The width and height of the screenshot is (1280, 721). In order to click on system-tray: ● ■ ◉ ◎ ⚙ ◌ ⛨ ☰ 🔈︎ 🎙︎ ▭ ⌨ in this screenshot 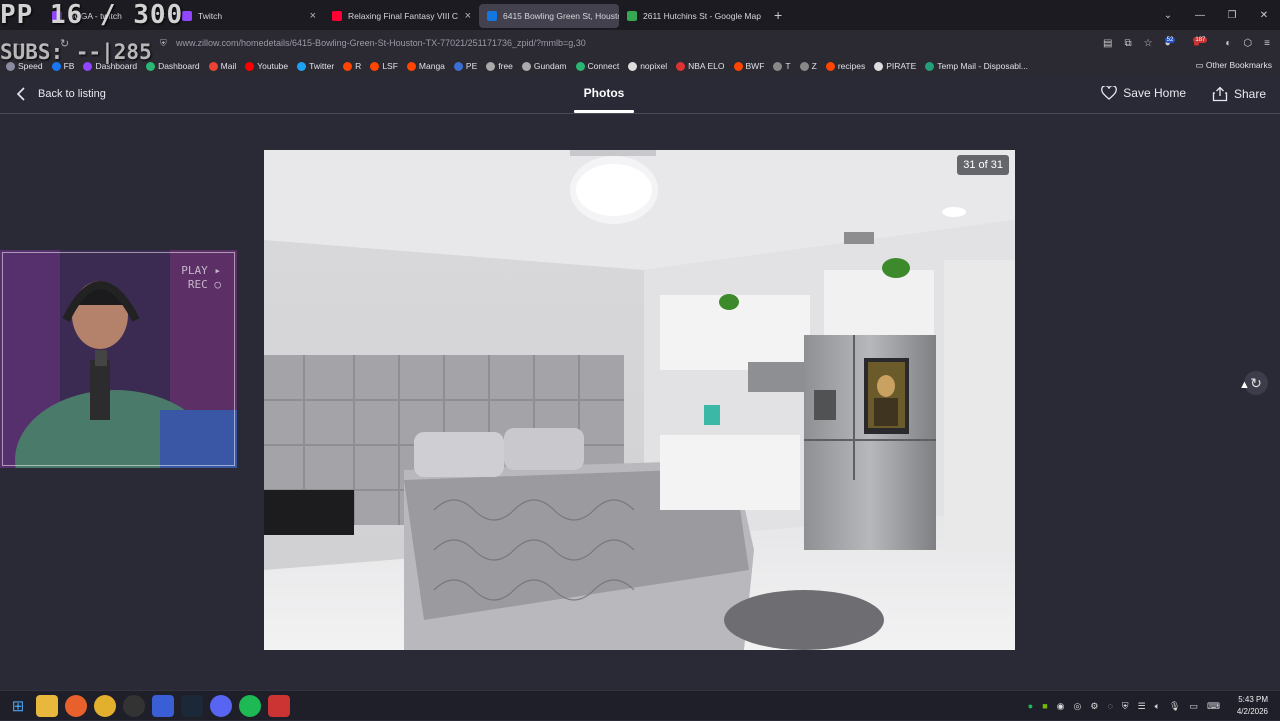, I will do `click(1124, 706)`.